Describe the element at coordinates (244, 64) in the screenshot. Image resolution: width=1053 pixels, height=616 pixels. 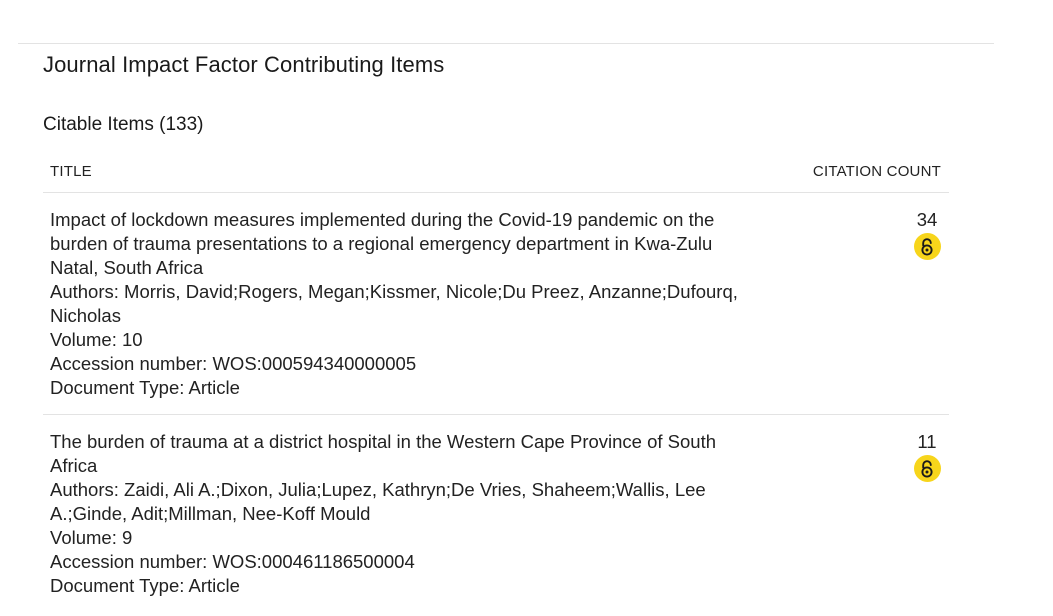
I see `section-title: Journal Impact Factor Contributing Items` at that location.